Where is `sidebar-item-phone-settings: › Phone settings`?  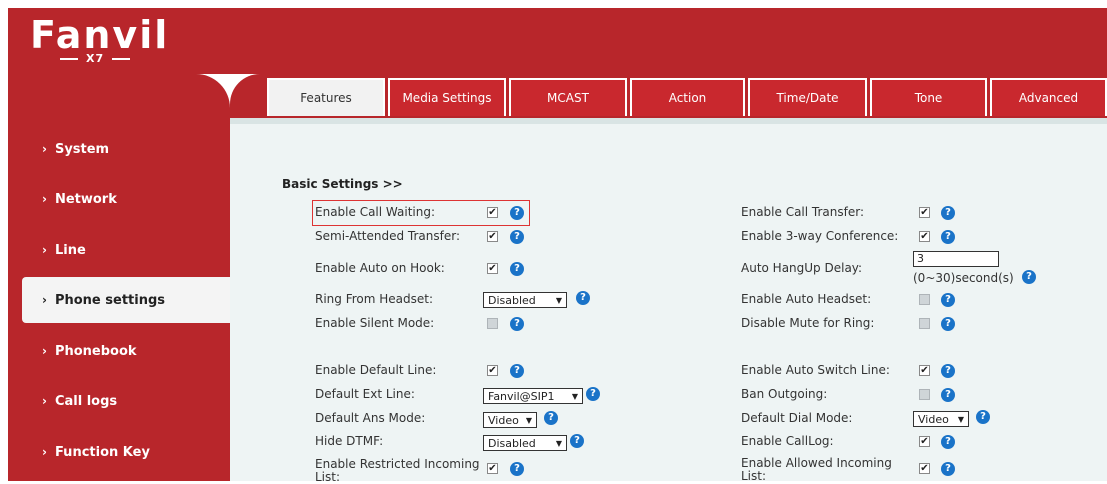
sidebar-item-phone-settings: › Phone settings is located at coordinates (126, 300).